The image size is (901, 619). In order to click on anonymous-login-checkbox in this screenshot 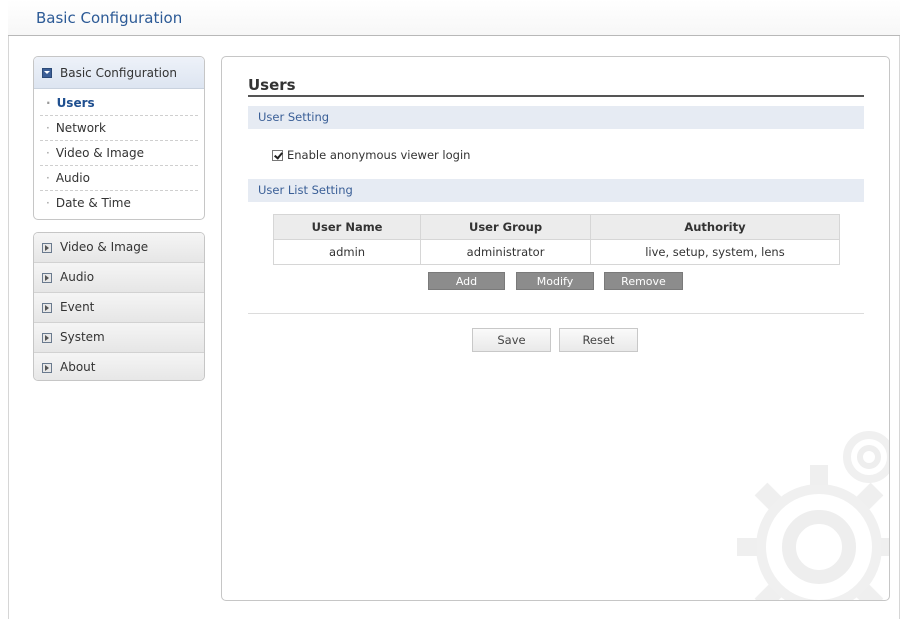, I will do `click(277, 155)`.